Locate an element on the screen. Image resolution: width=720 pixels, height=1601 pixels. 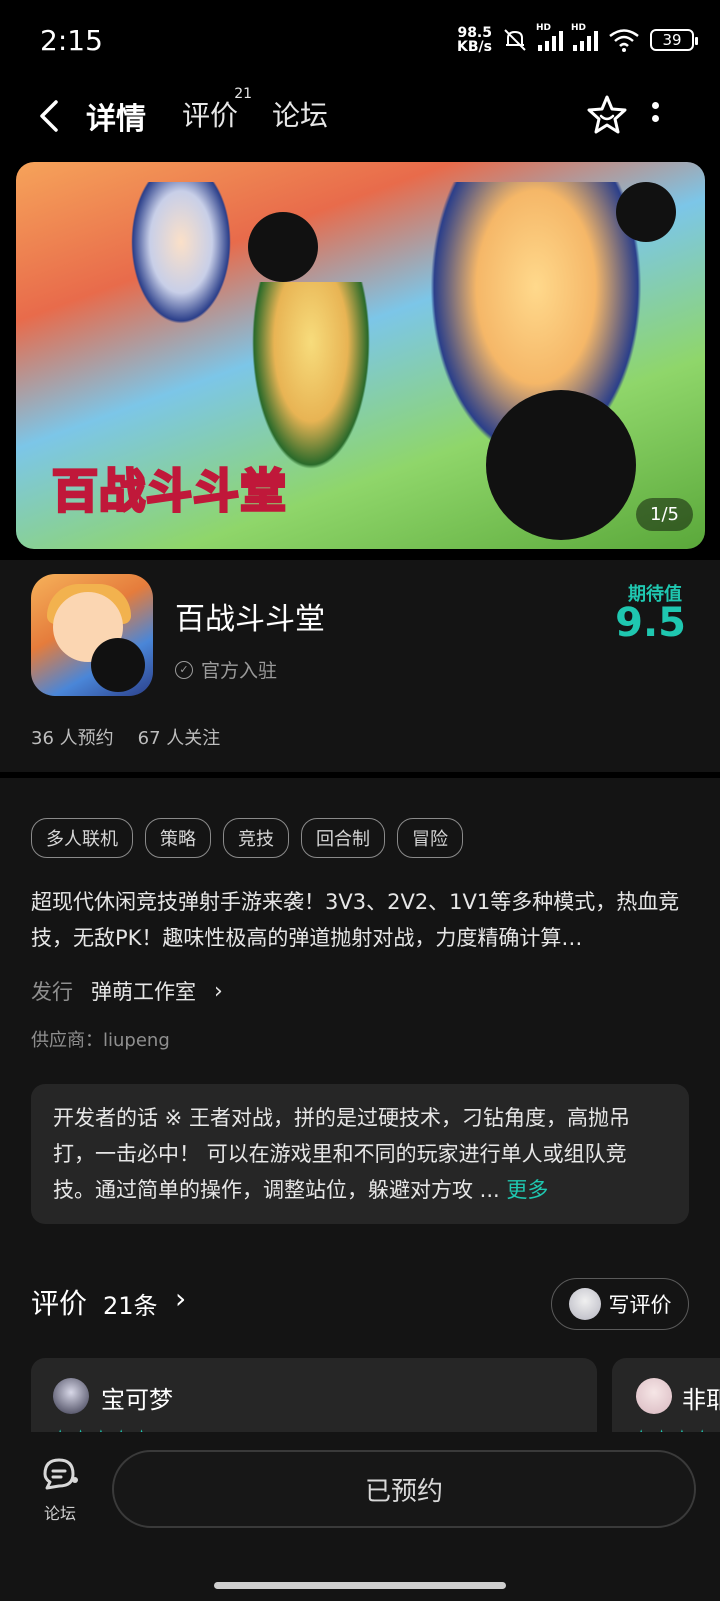
favorite-star-icon is located at coordinates (607, 115).